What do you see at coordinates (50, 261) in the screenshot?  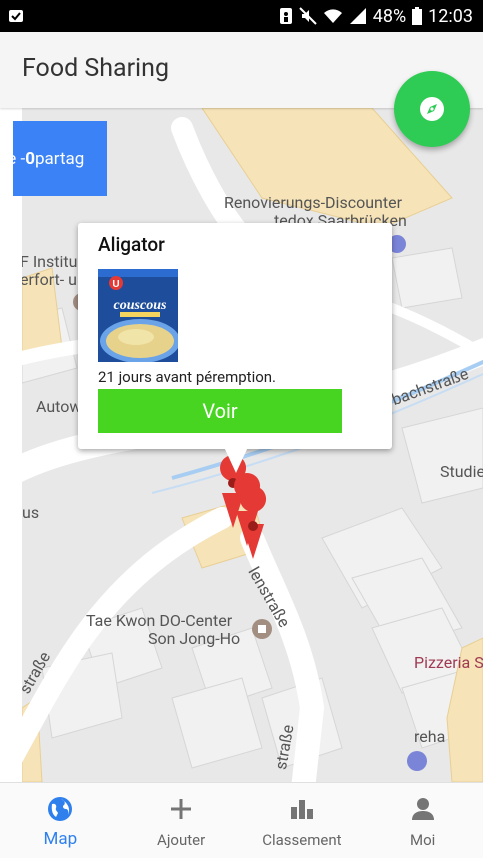 I see `map-label-institut: F Institu` at bounding box center [50, 261].